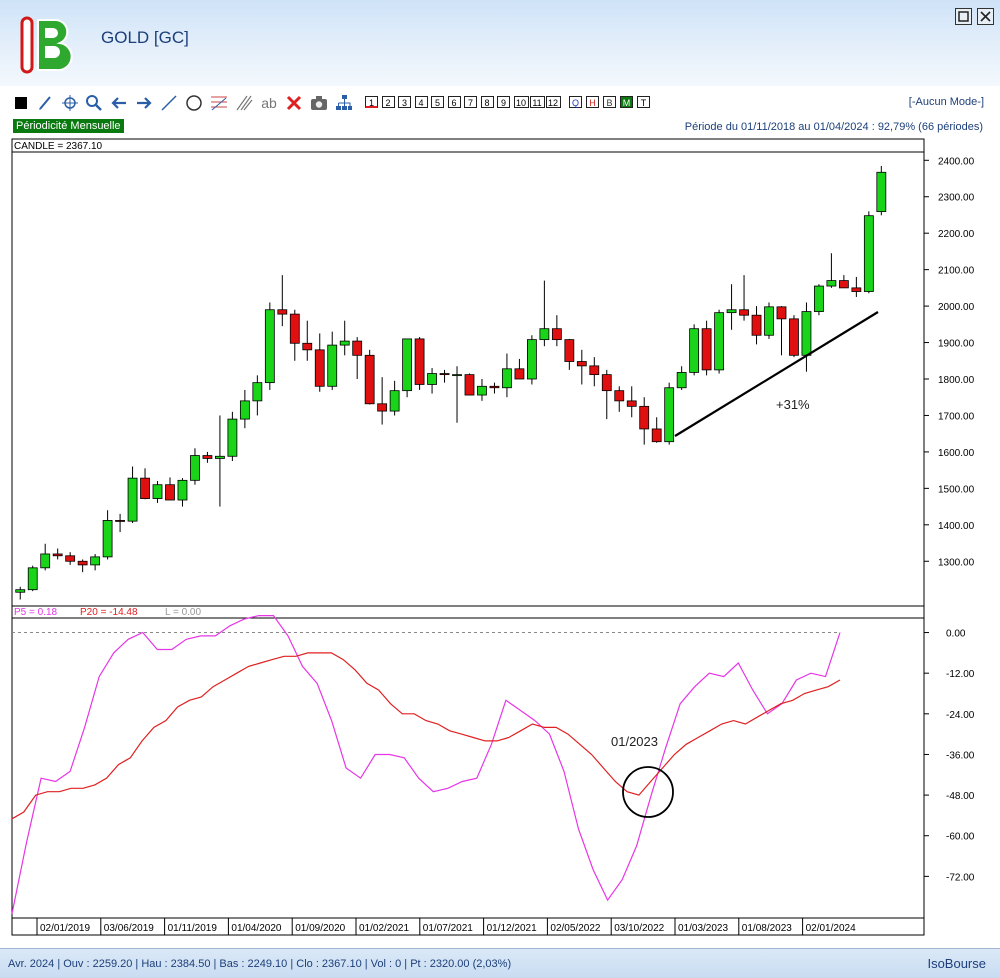 This screenshot has width=1000, height=978. What do you see at coordinates (65, 928) in the screenshot?
I see `date-label: 02/01/2019` at bounding box center [65, 928].